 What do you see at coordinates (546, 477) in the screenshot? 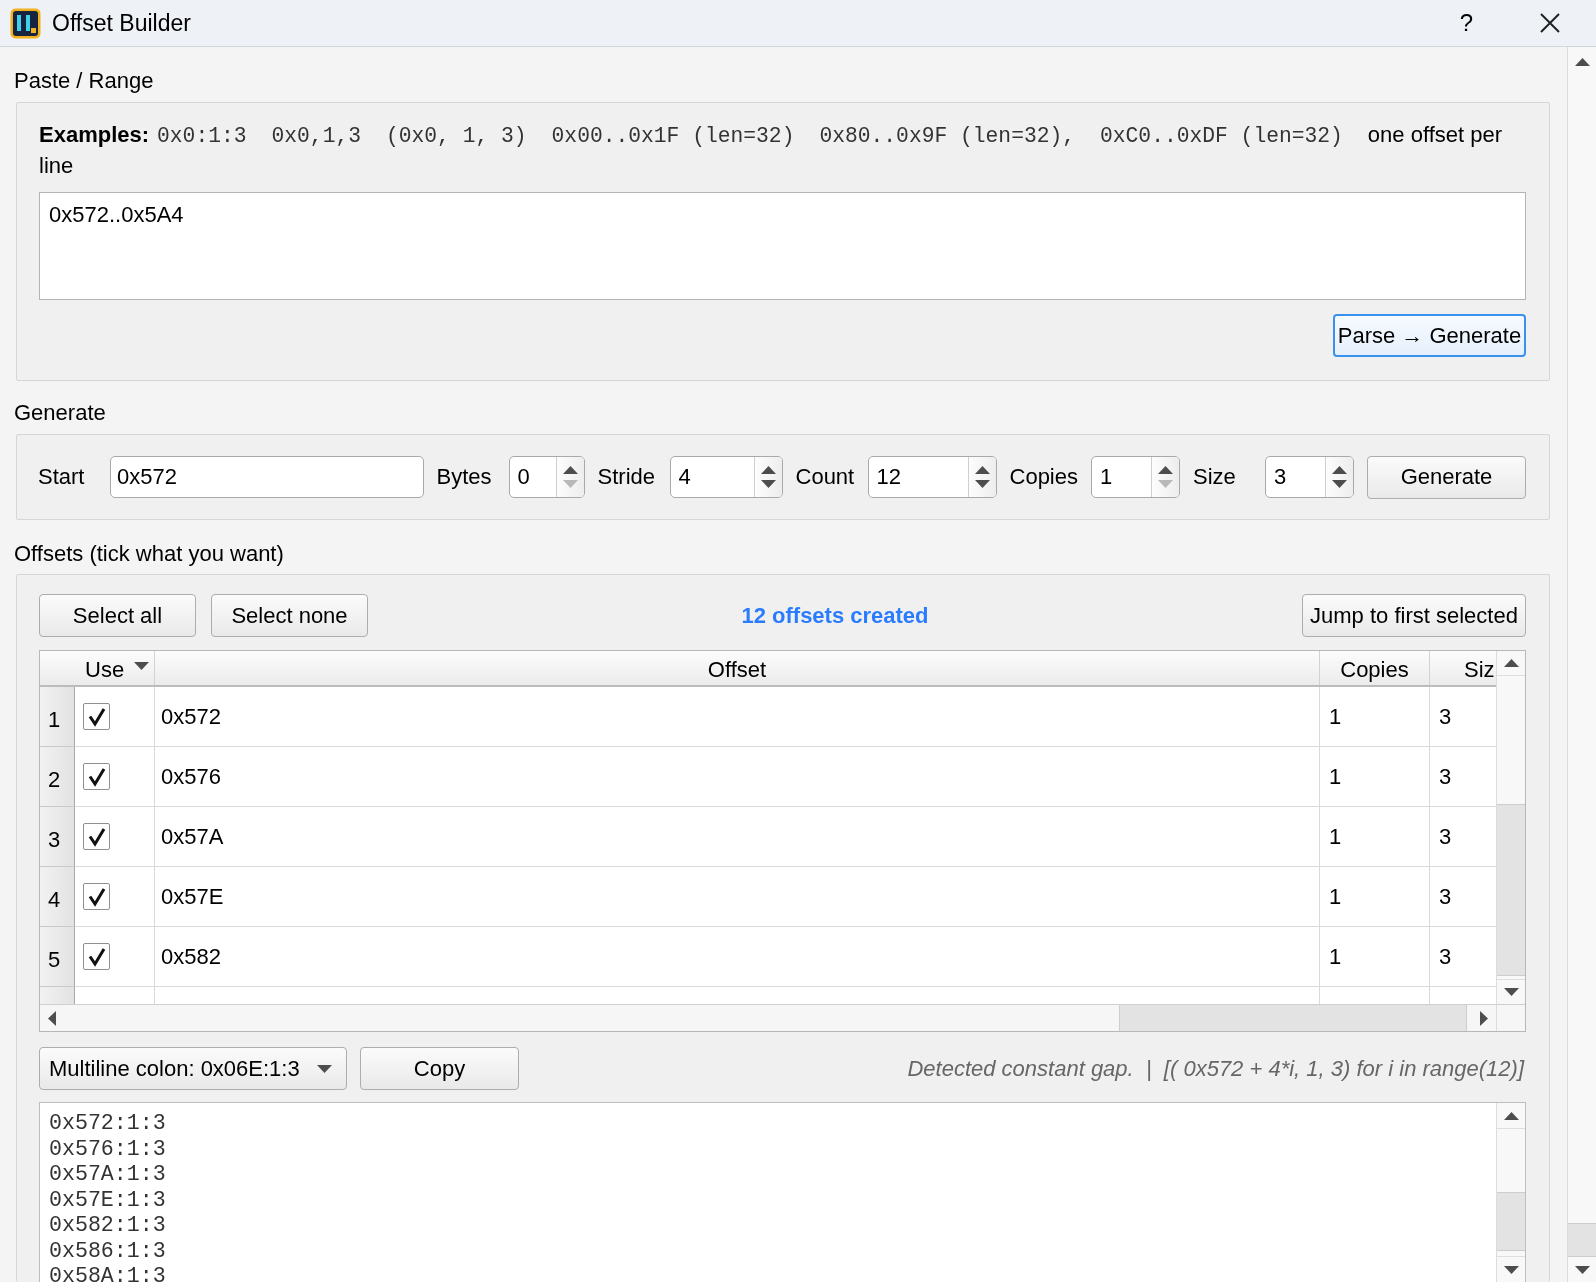
I see `spin-field: 0` at bounding box center [546, 477].